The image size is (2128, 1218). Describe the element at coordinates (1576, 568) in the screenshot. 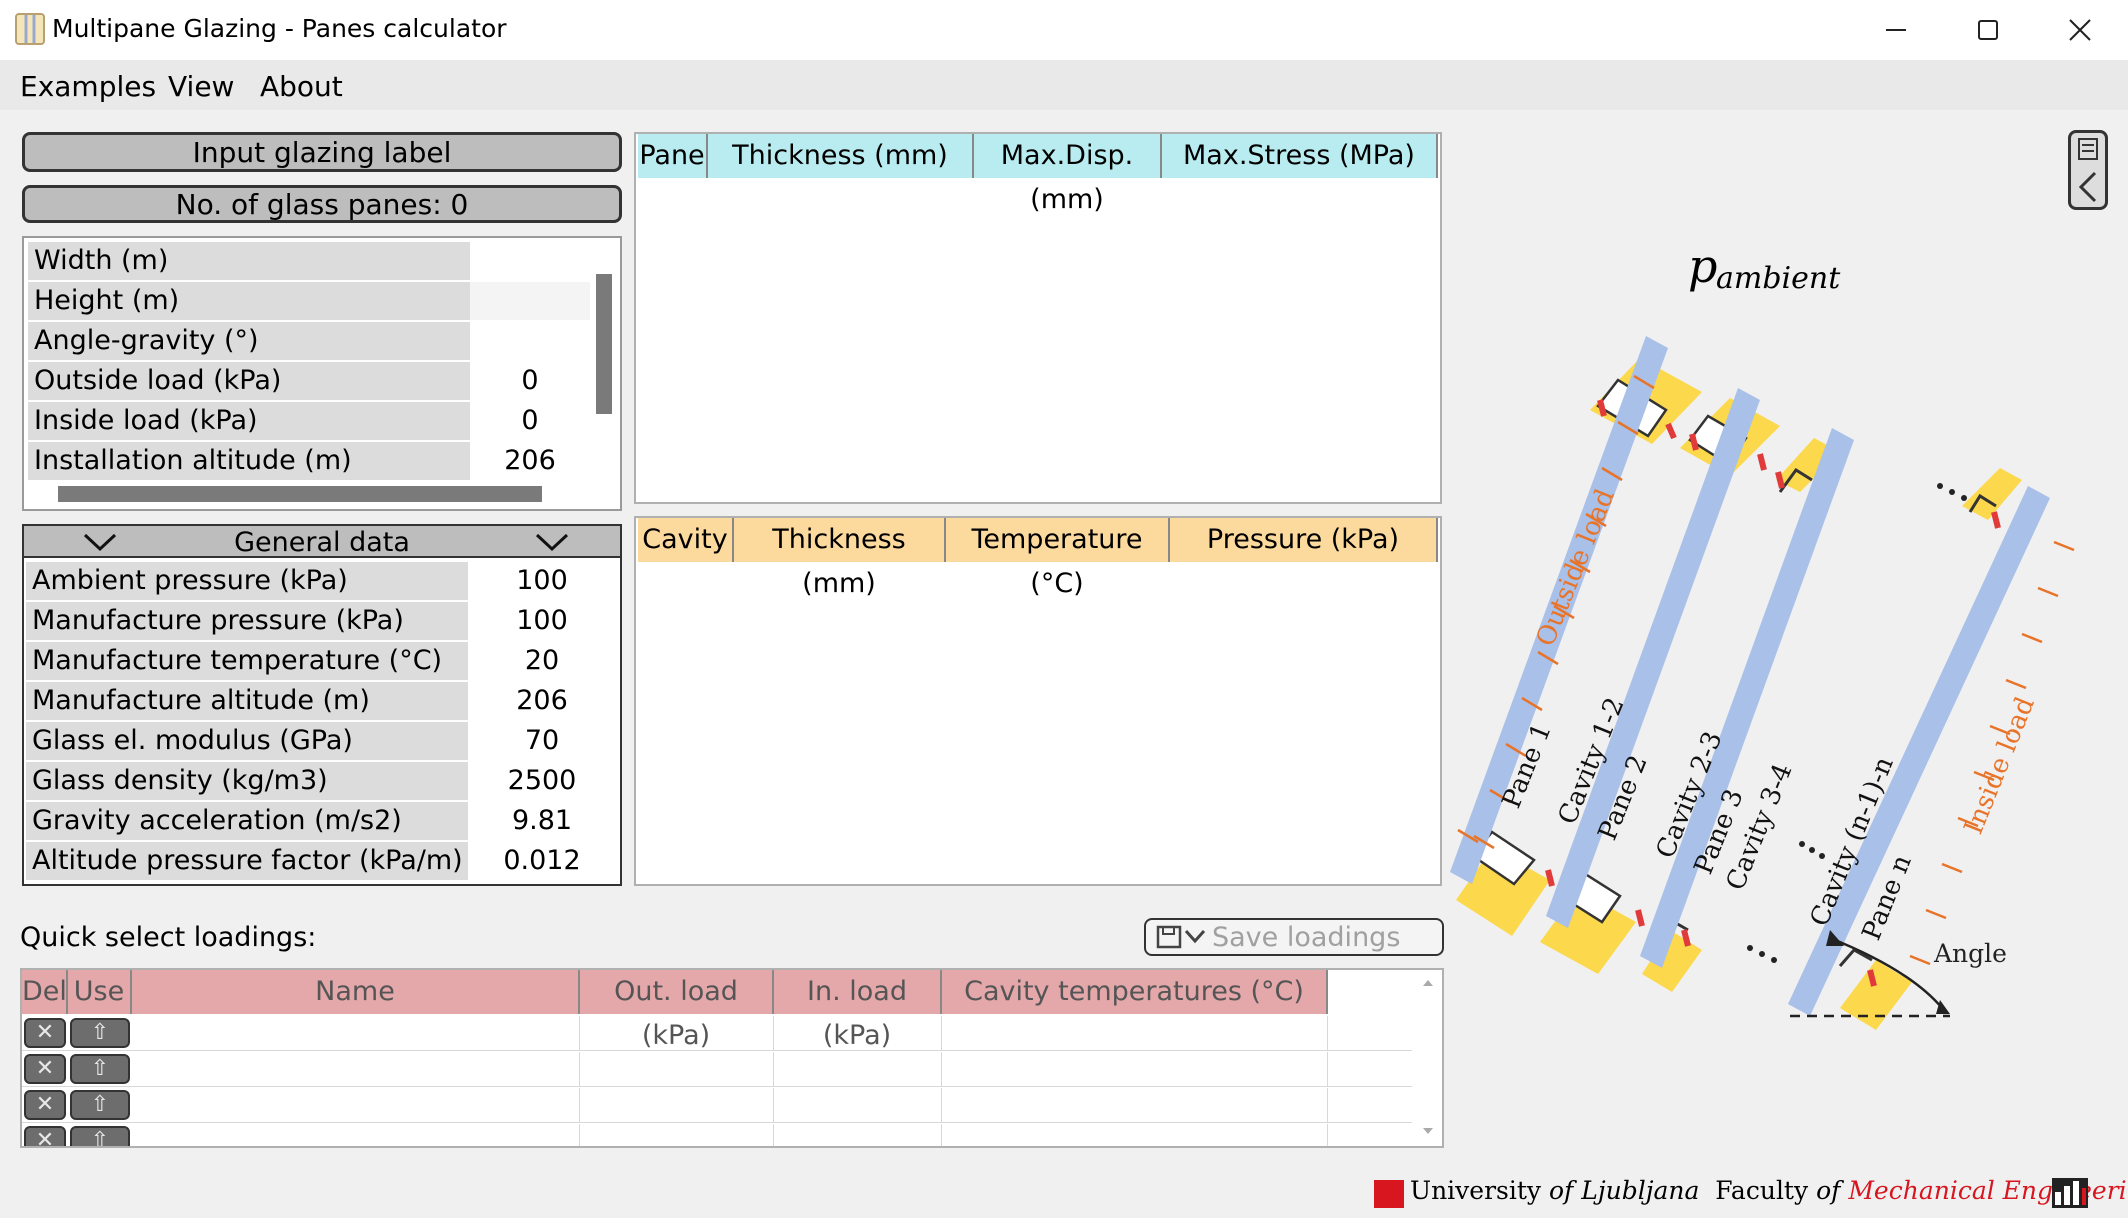

I see `outside-load-label: Outside load` at that location.